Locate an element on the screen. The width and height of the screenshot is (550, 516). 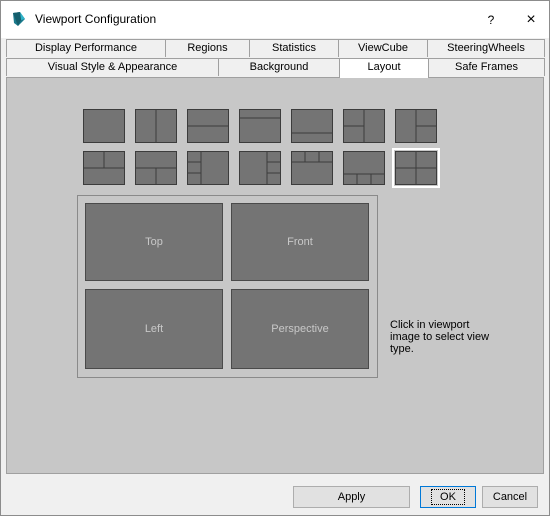
tab-statistics: Statistics is located at coordinates (294, 48).